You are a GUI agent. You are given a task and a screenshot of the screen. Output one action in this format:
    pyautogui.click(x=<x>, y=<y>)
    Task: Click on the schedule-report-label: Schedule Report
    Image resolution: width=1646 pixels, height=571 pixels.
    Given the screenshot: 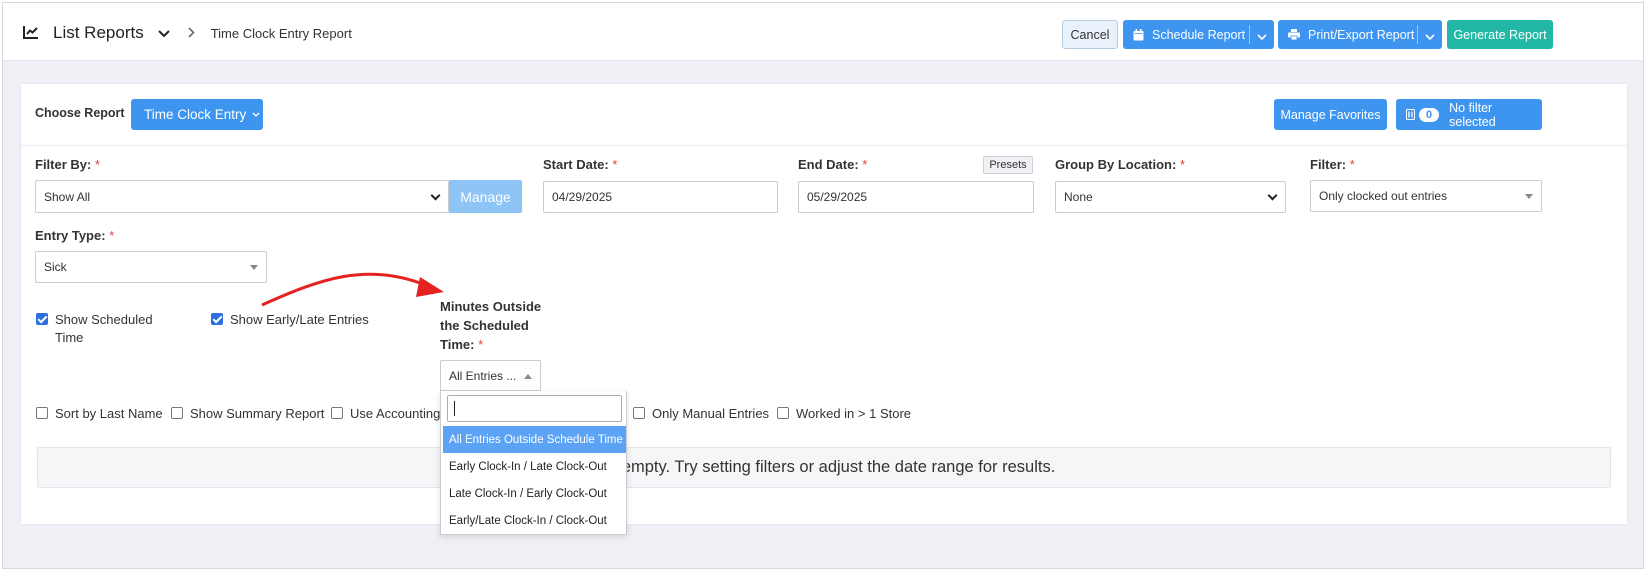 What is the action you would take?
    pyautogui.click(x=1199, y=34)
    